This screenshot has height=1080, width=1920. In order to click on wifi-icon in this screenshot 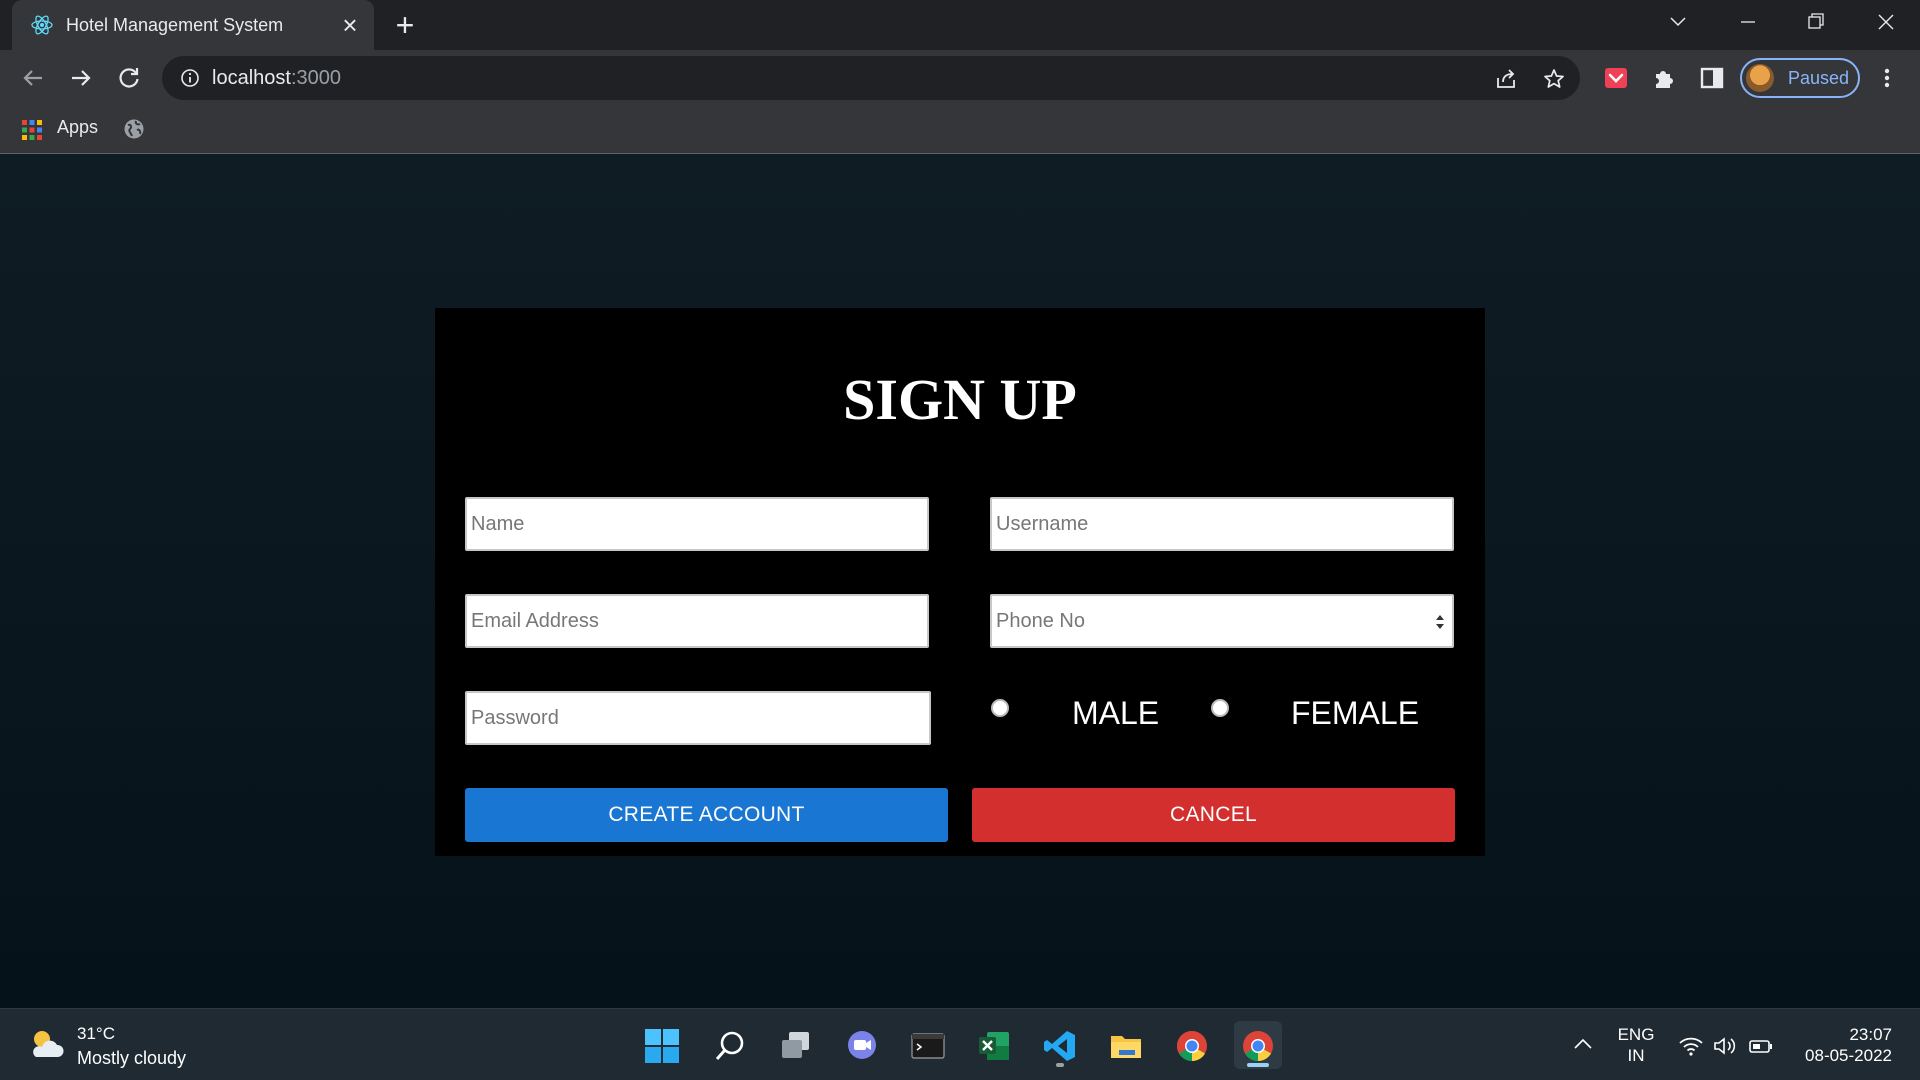, I will do `click(1691, 1046)`.